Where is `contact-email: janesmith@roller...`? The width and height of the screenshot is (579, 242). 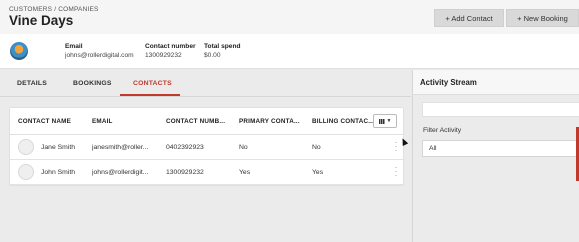
contact-email: janesmith@roller... is located at coordinates (120, 147).